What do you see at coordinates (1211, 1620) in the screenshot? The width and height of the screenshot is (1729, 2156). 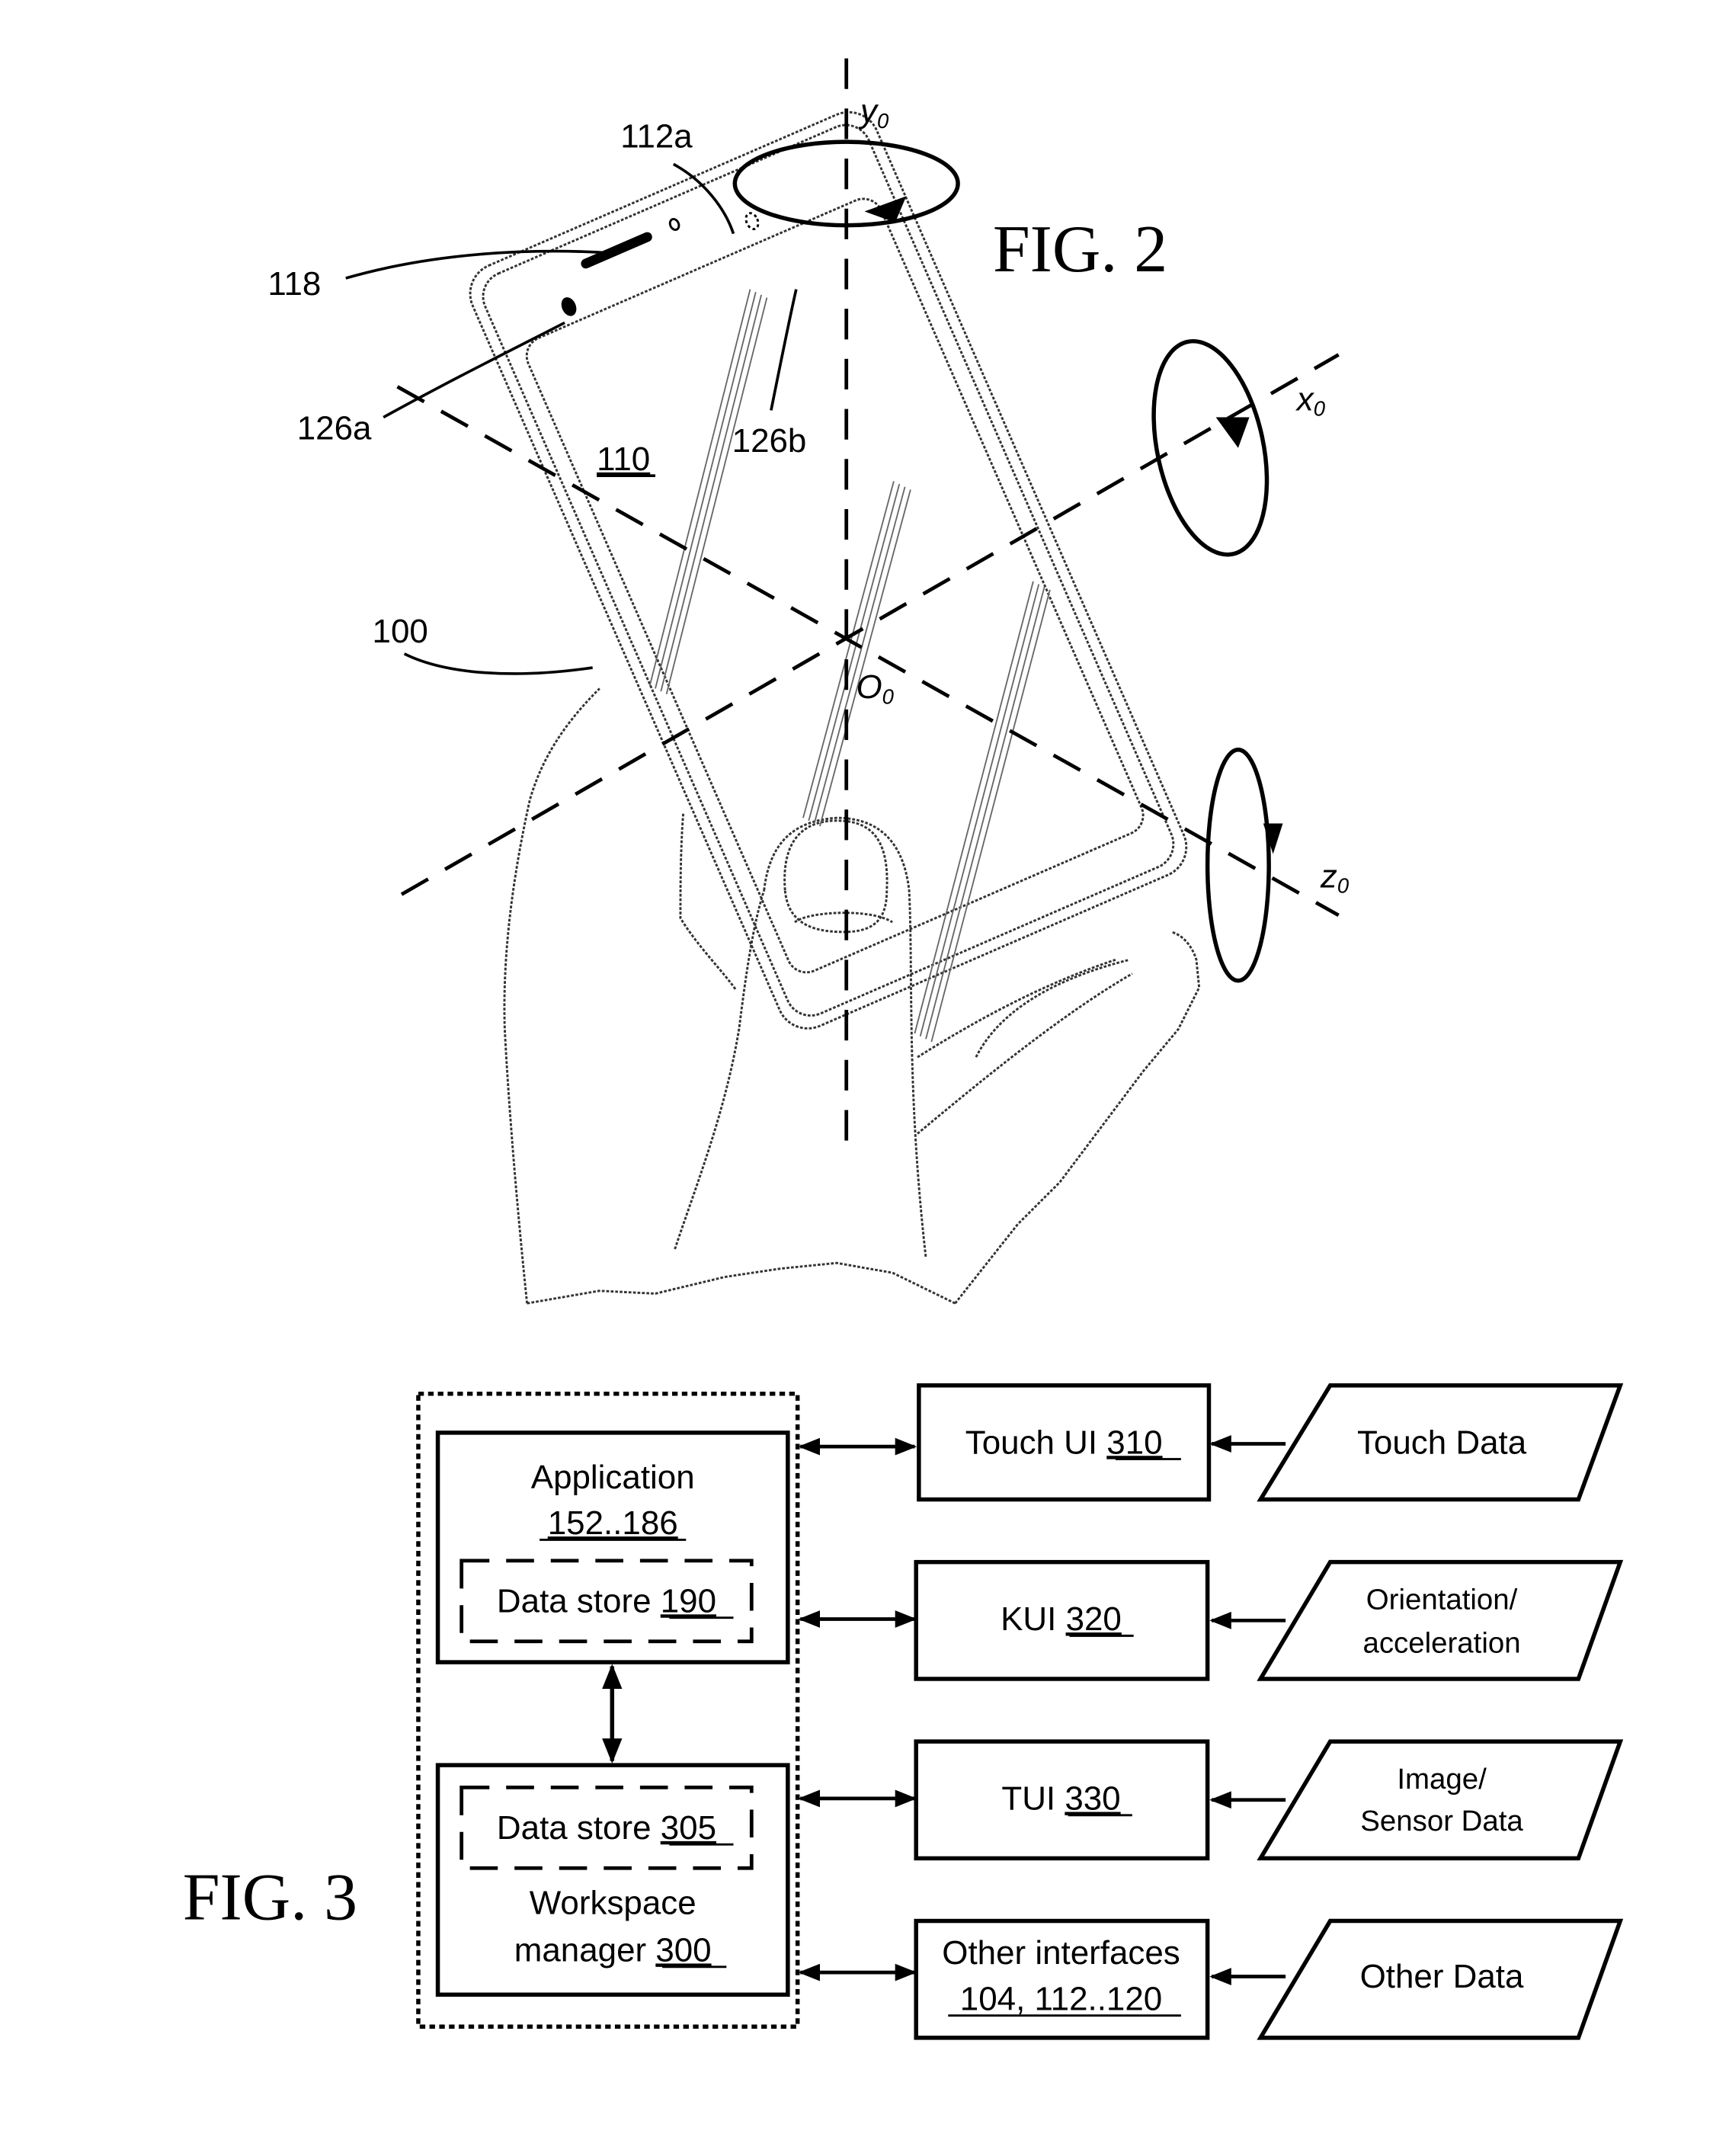 I see `interface-row-kui: KUI 320 Orientation/ acceleration` at bounding box center [1211, 1620].